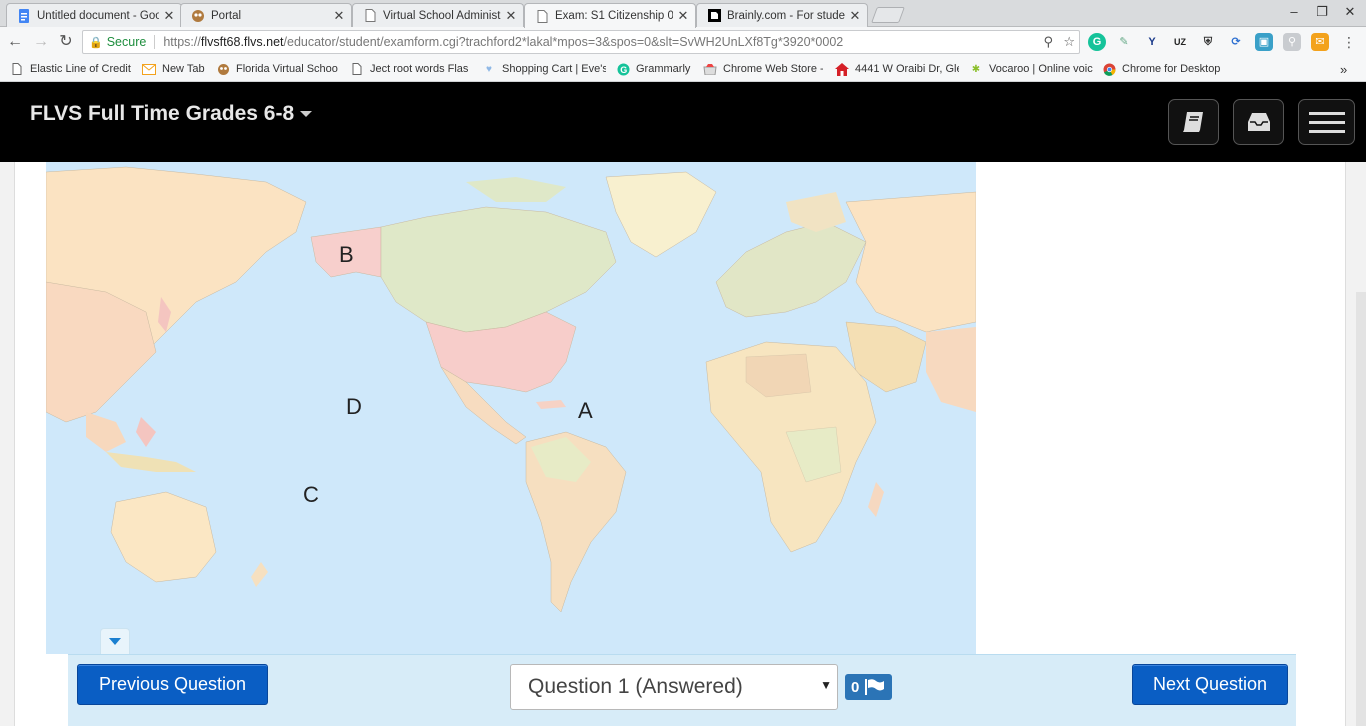 This screenshot has height=726, width=1366. I want to click on bookmark-label: Florida Virtual Schoo, so click(287, 69).